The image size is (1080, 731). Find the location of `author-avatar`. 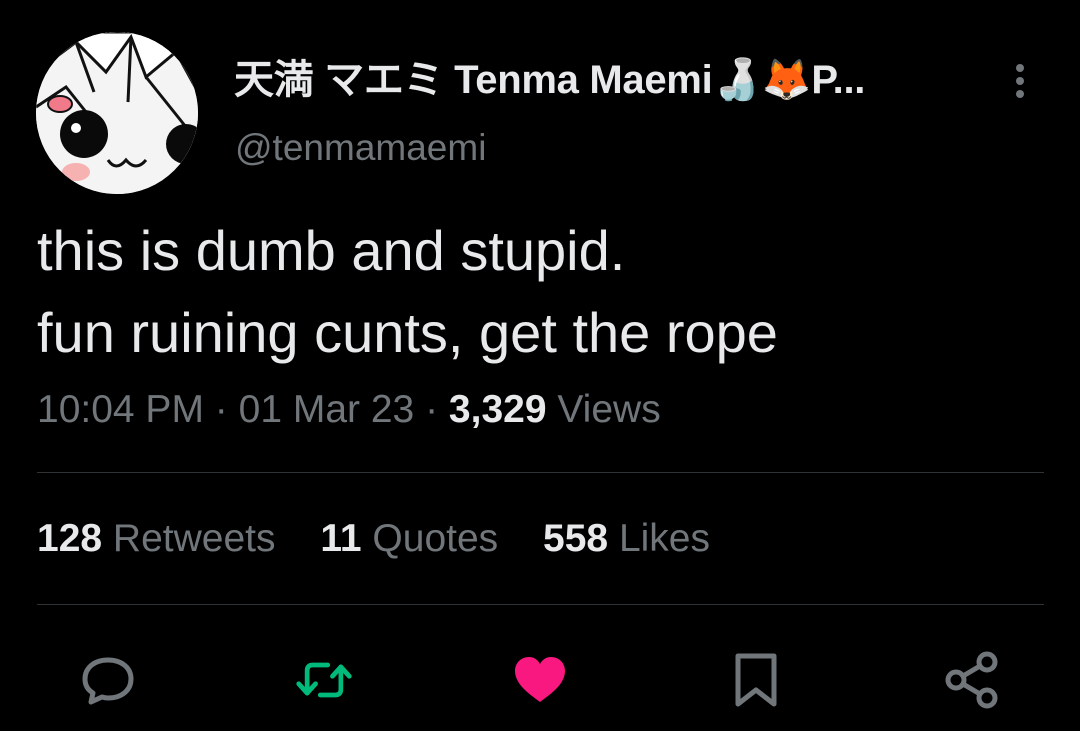

author-avatar is located at coordinates (117, 113).